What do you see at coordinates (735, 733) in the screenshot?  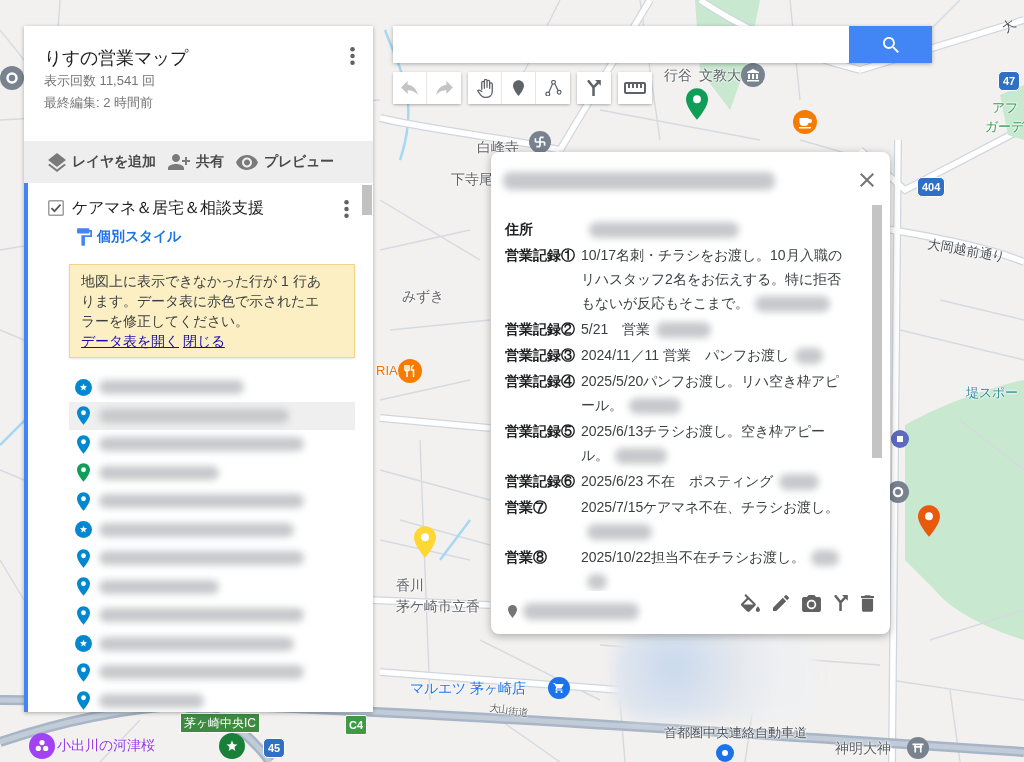 I see `road-label: 首都圏中央連絡自動車道` at bounding box center [735, 733].